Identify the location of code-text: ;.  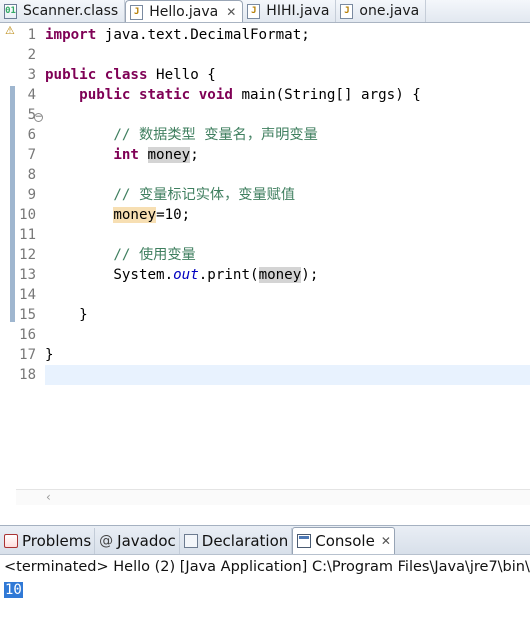
(194, 155).